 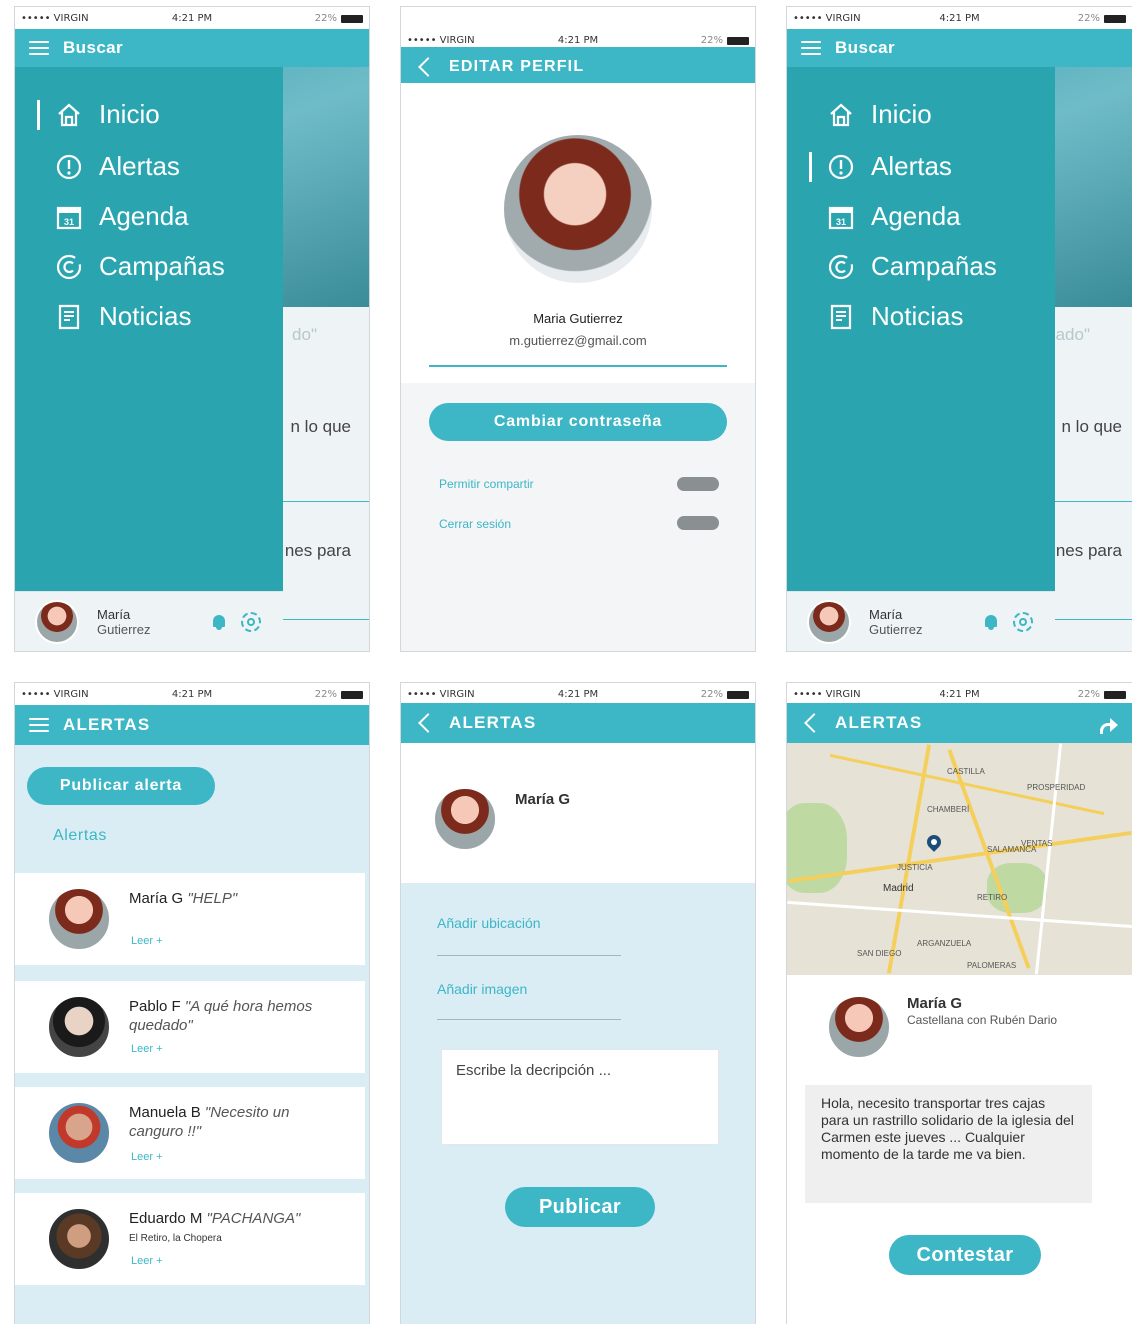 What do you see at coordinates (144, 216) in the screenshot?
I see `menu-item-label: Agenda` at bounding box center [144, 216].